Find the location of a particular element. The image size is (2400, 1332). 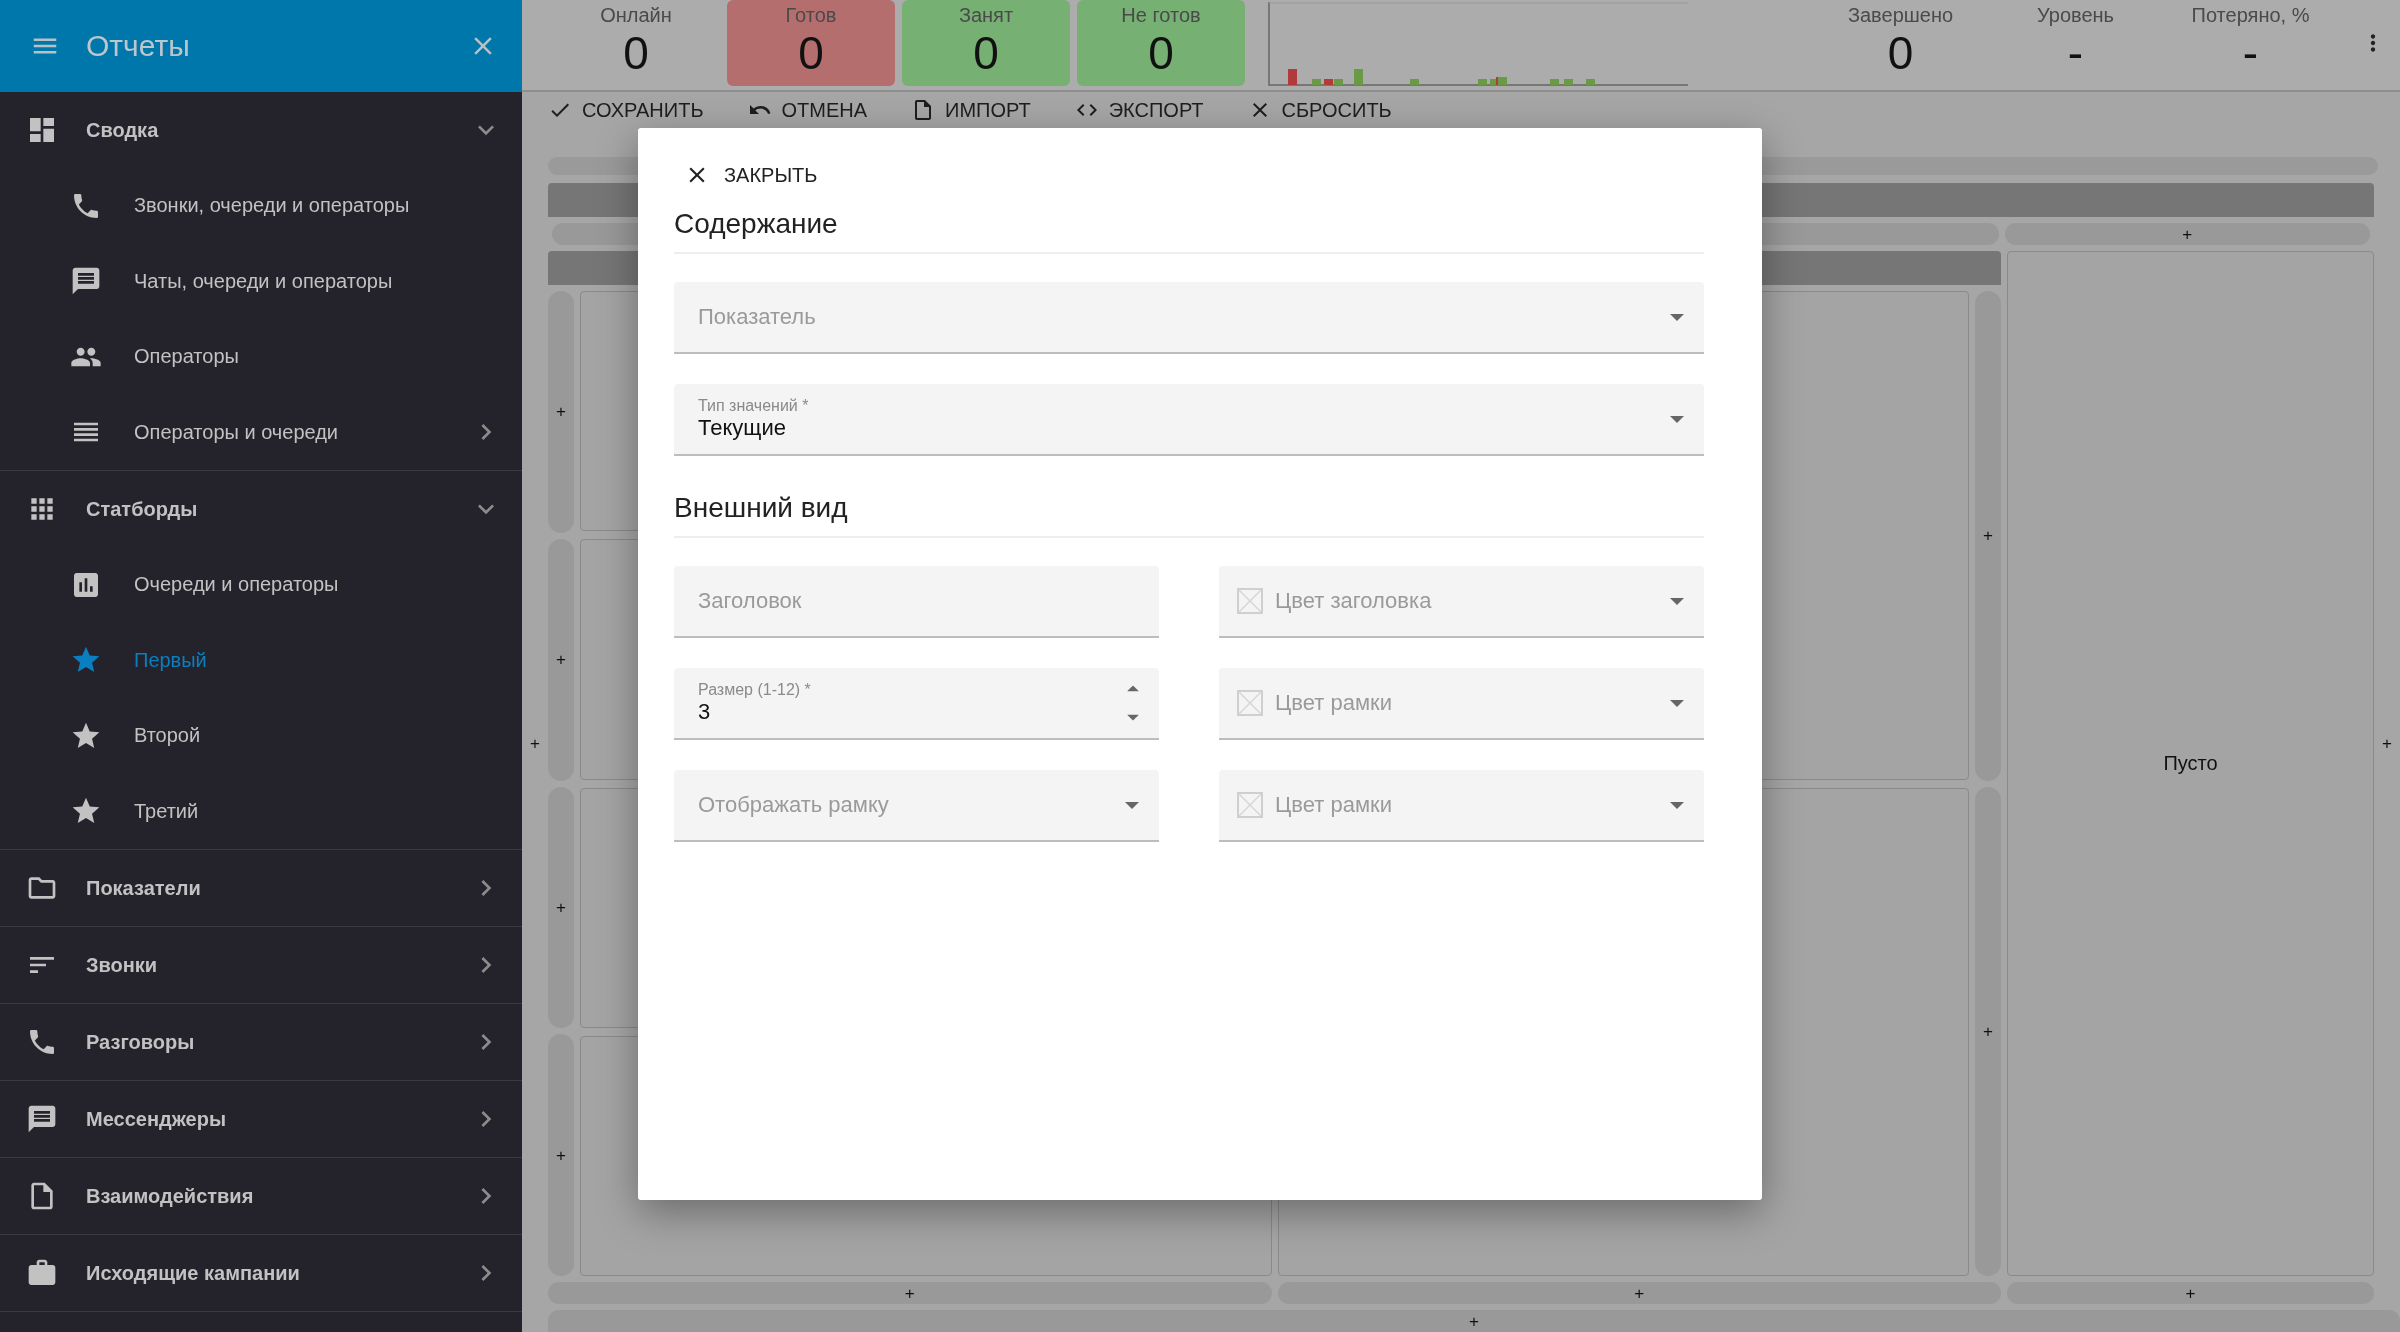

sidebar-item: Второй is located at coordinates (261, 736).